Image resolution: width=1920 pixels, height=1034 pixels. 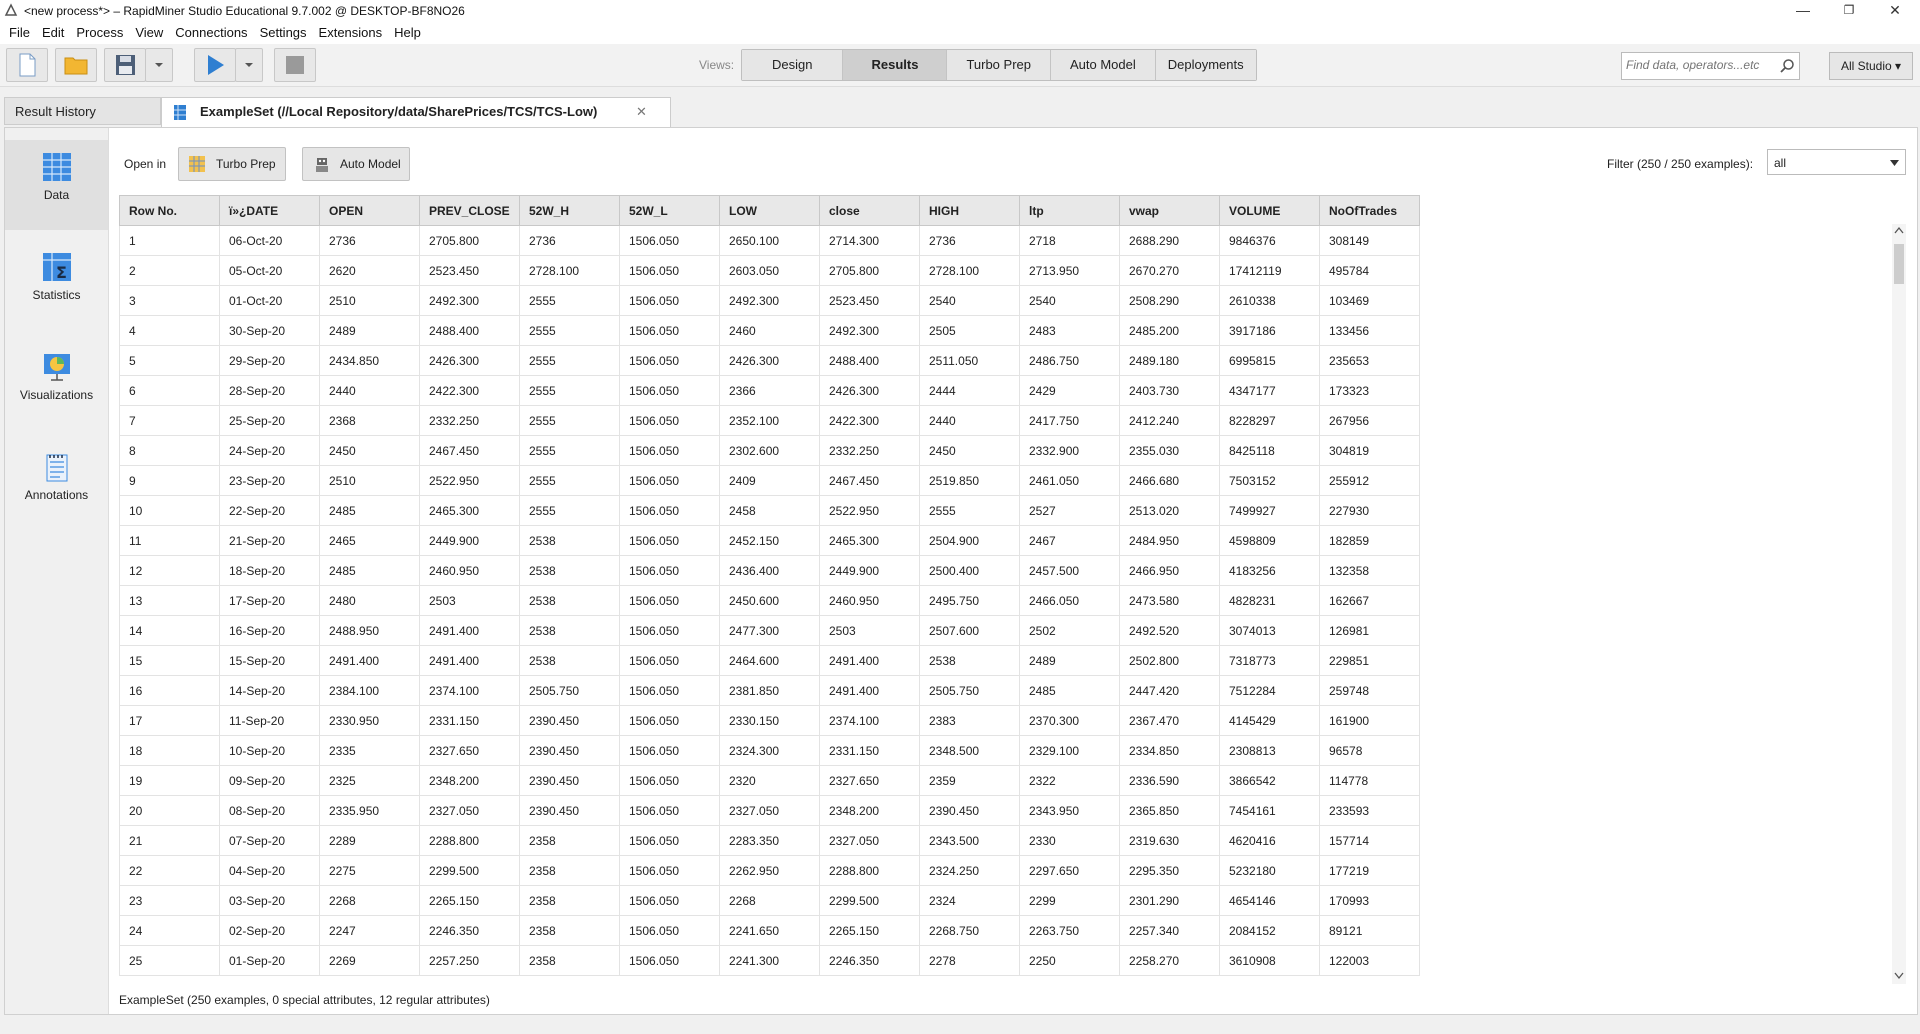 What do you see at coordinates (56, 185) in the screenshot?
I see `sidebar-item-data: Data` at bounding box center [56, 185].